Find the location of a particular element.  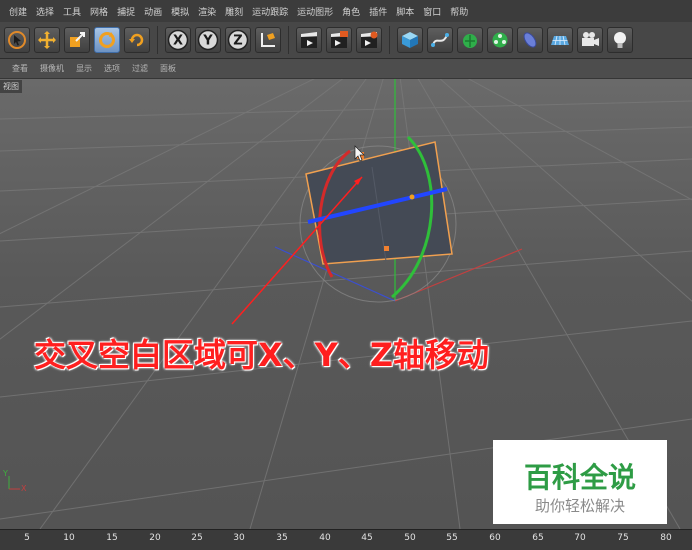

cloner-button is located at coordinates (500, 40).